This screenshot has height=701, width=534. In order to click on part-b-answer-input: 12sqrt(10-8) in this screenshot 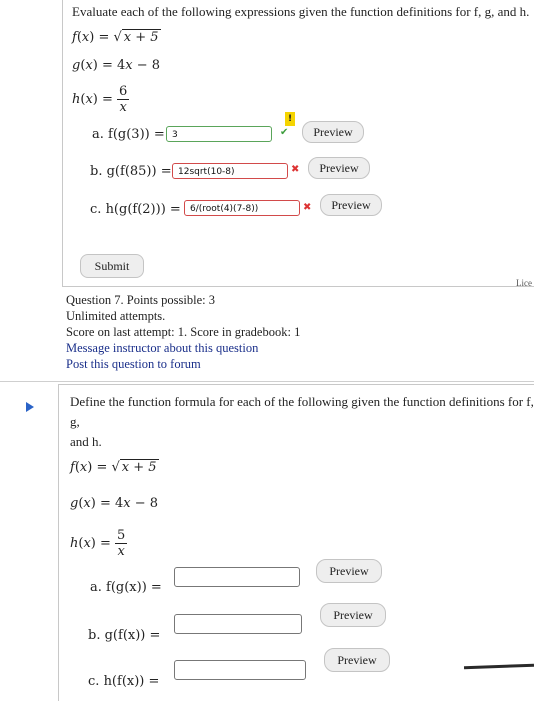, I will do `click(230, 171)`.